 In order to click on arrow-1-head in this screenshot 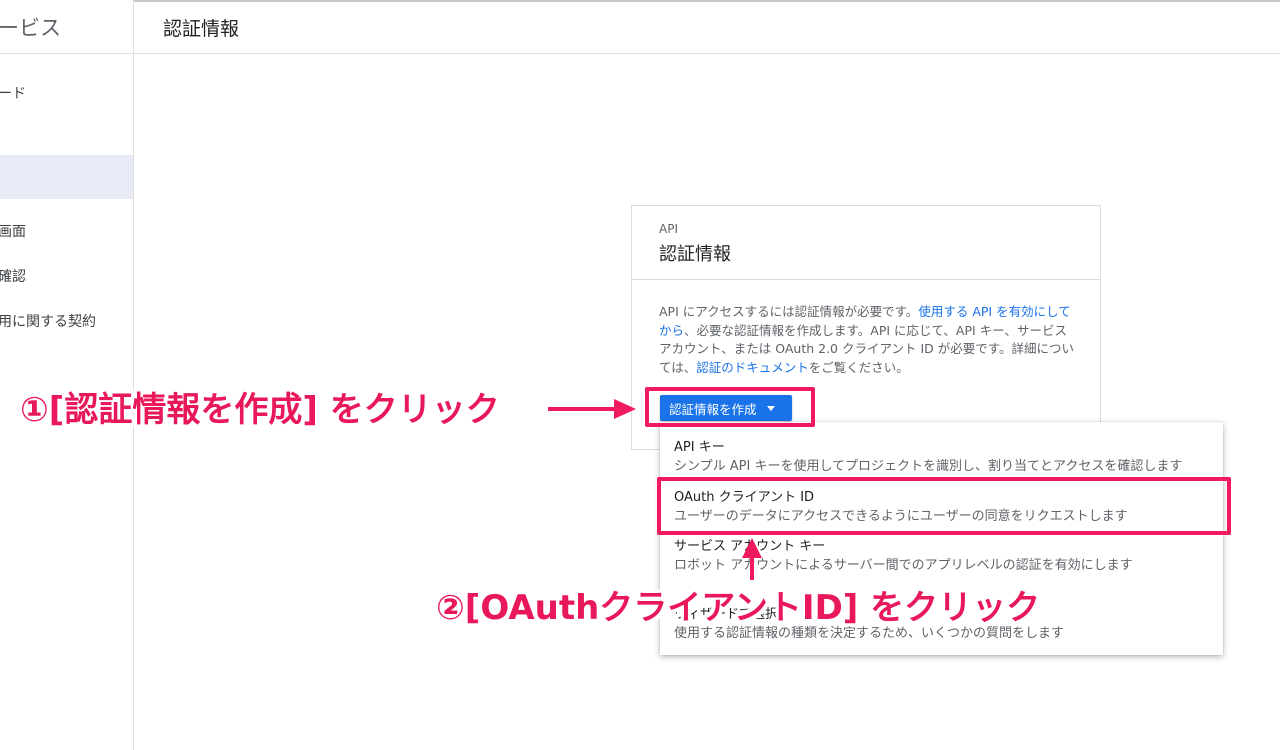, I will do `click(625, 409)`.